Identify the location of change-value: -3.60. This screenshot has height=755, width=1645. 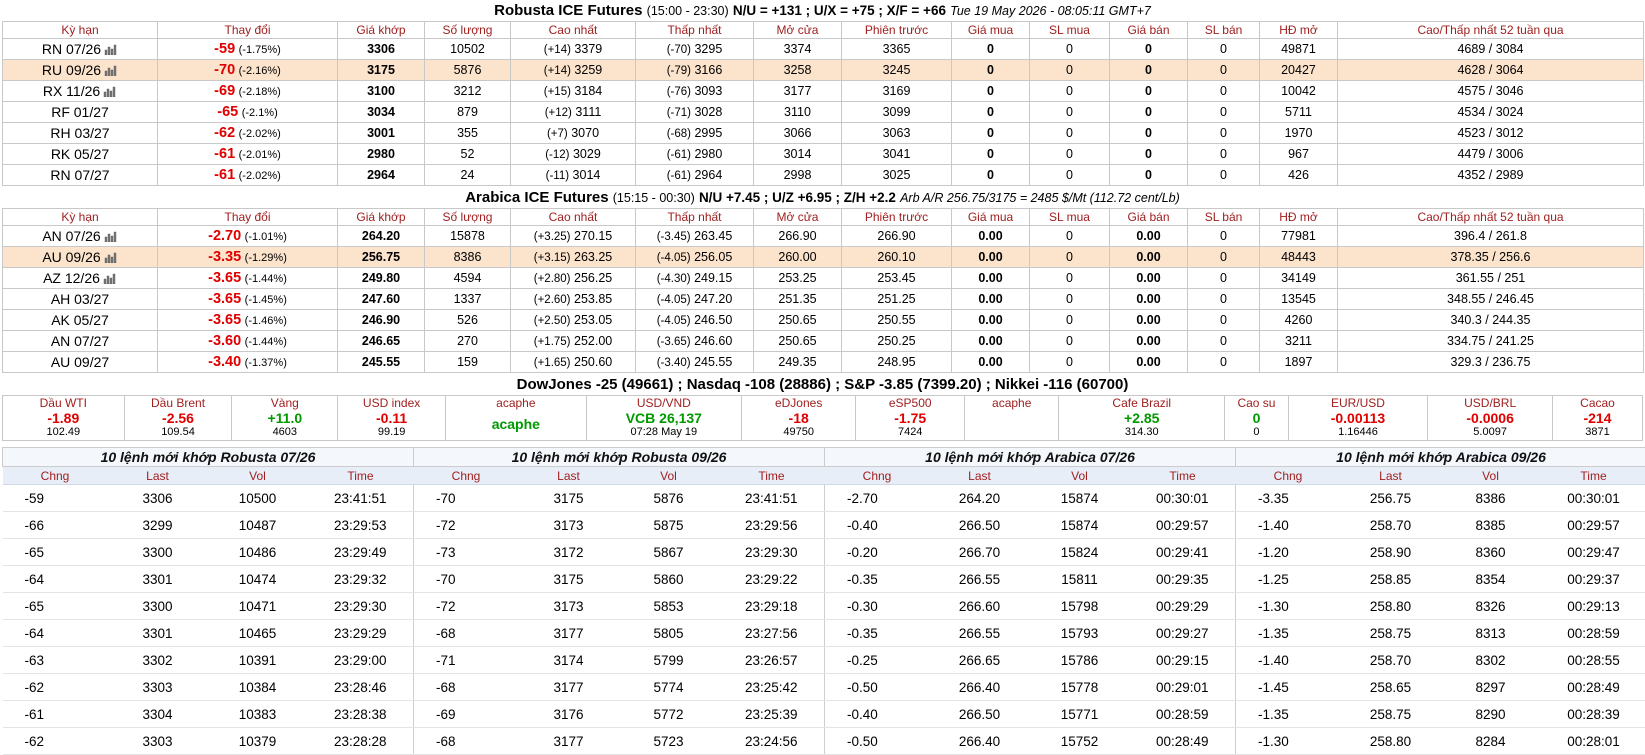
(224, 341).